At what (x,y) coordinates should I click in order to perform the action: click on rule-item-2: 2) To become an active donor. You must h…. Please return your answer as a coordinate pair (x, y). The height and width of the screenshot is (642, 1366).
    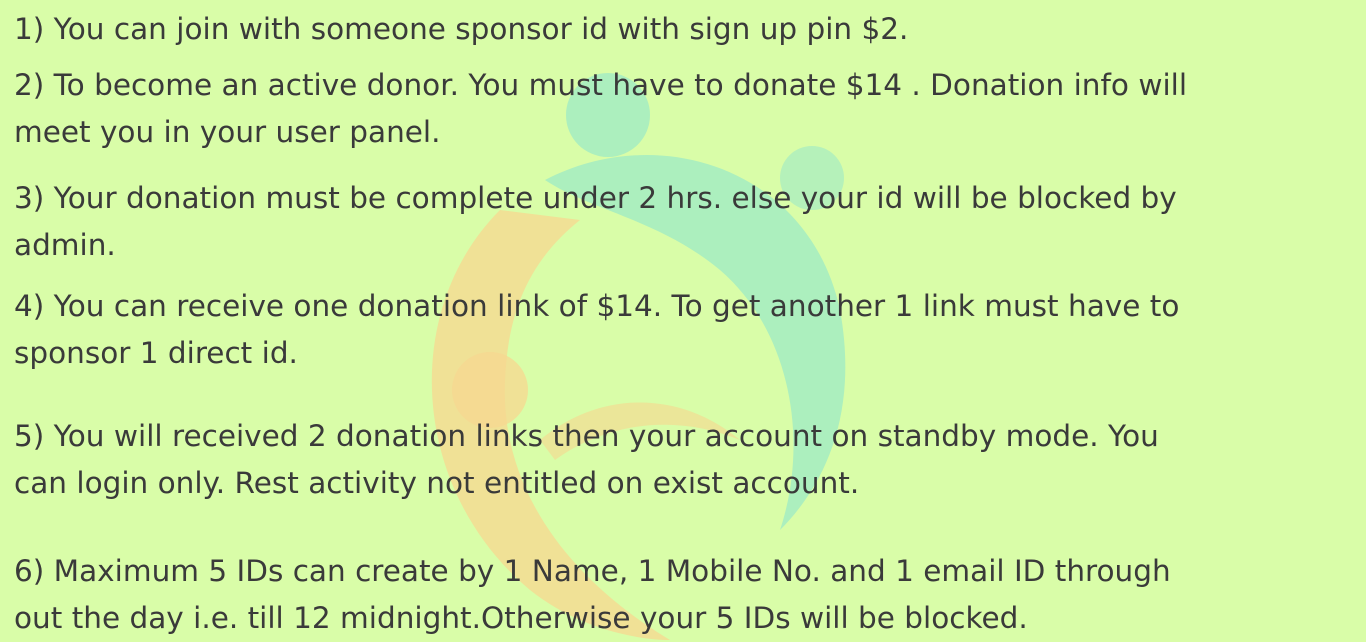
    Looking at the image, I should click on (687, 109).